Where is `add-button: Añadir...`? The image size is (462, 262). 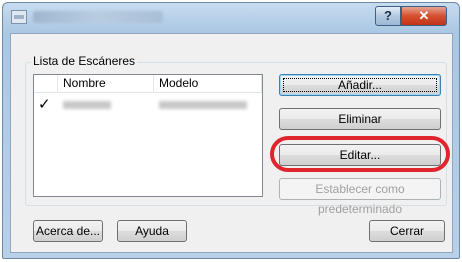 add-button: Añadir... is located at coordinates (360, 85).